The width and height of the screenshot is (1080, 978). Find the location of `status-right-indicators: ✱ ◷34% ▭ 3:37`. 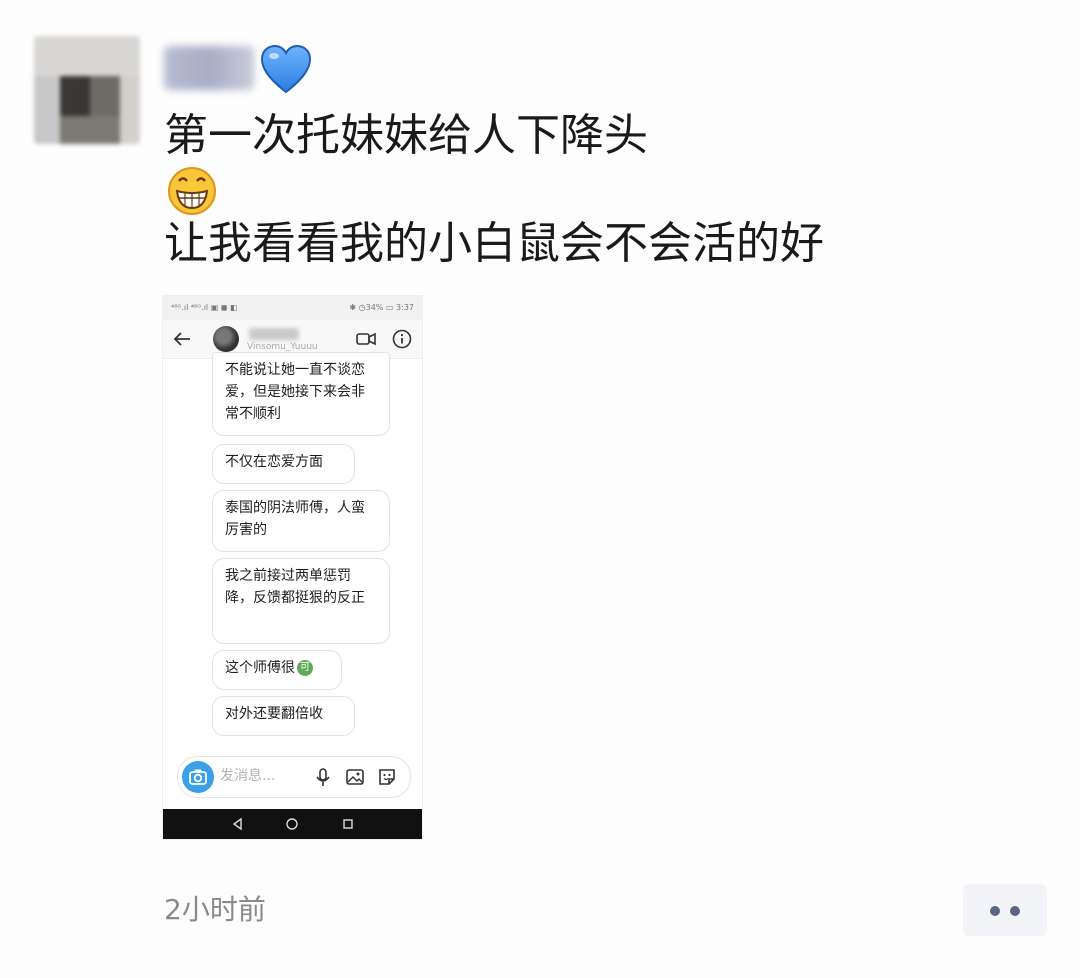

status-right-indicators: ✱ ◷34% ▭ 3:37 is located at coordinates (381, 307).